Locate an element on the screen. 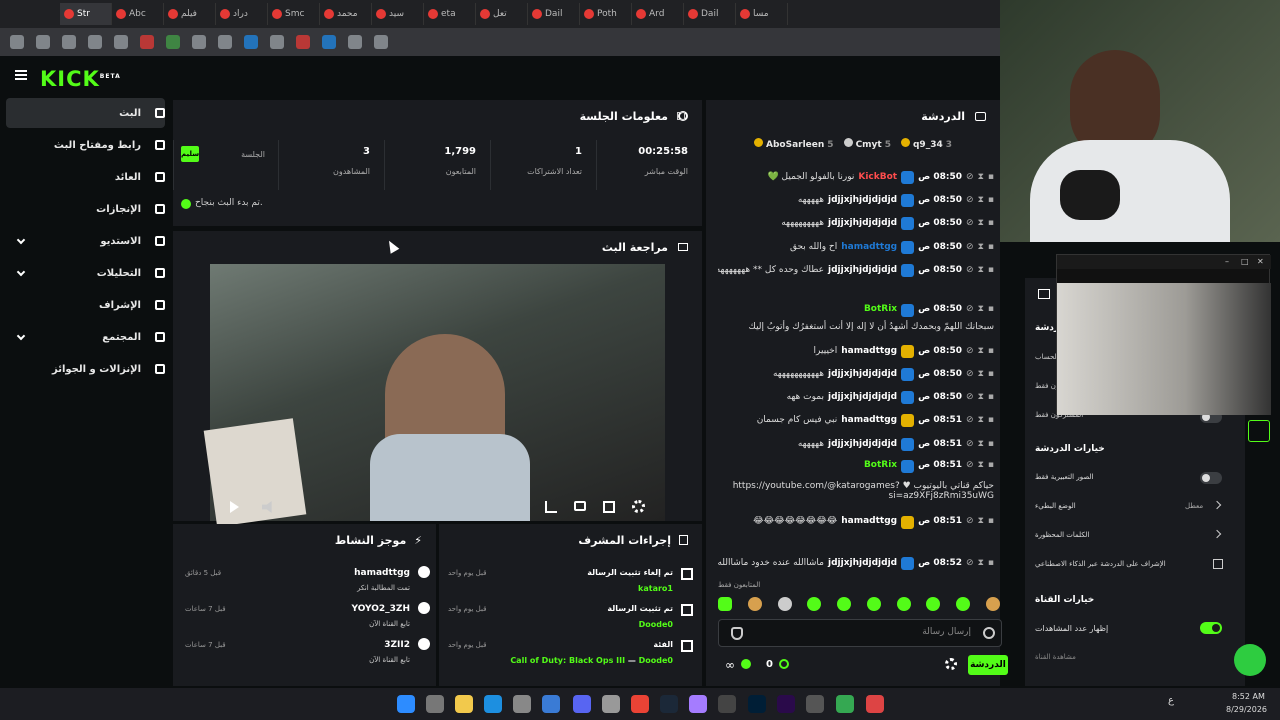 This screenshot has width=1280, height=720. clock-time: 8:52 AM is located at coordinates (1248, 696).